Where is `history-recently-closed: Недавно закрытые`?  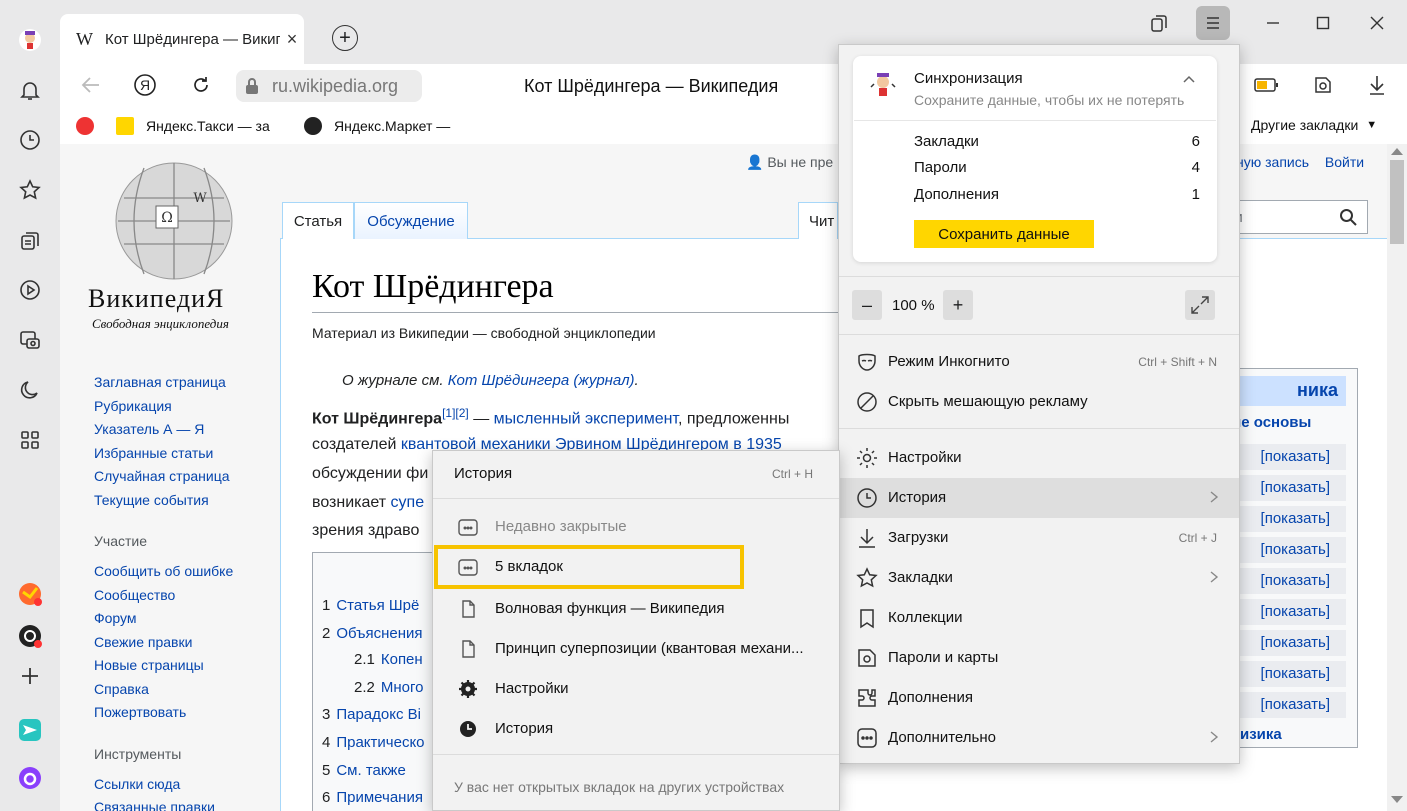 history-recently-closed: Недавно закрытые is located at coordinates (636, 527).